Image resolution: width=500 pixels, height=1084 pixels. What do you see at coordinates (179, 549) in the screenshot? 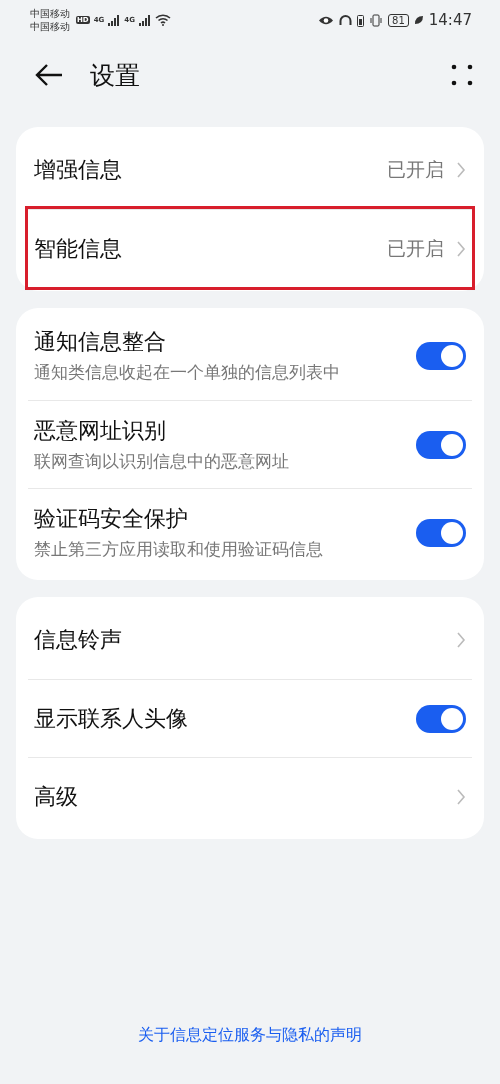
I see `setting-description: 禁止第三方应用读取和使用验证码信息` at bounding box center [179, 549].